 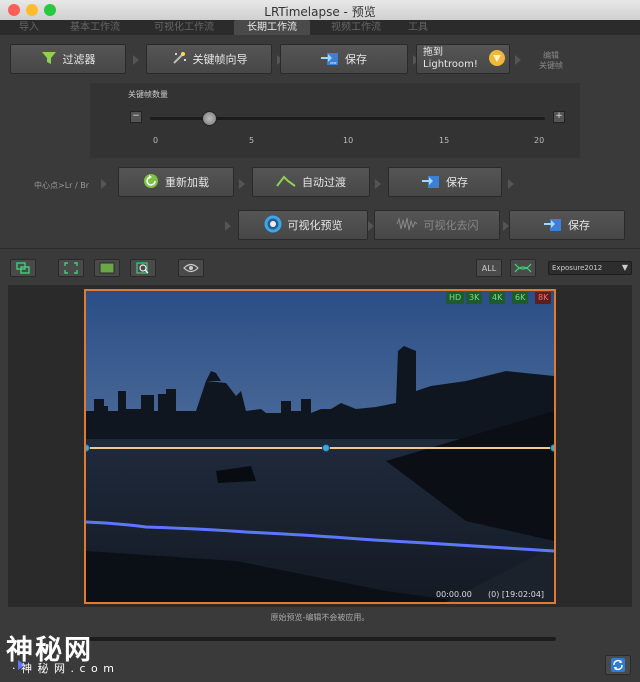 I want to click on tab-visual-workflow: 可视化工作流, so click(x=184, y=27).